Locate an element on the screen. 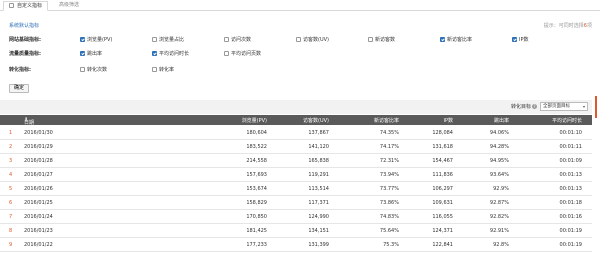  option-bounce-rate: 跳出率 is located at coordinates (91, 53).